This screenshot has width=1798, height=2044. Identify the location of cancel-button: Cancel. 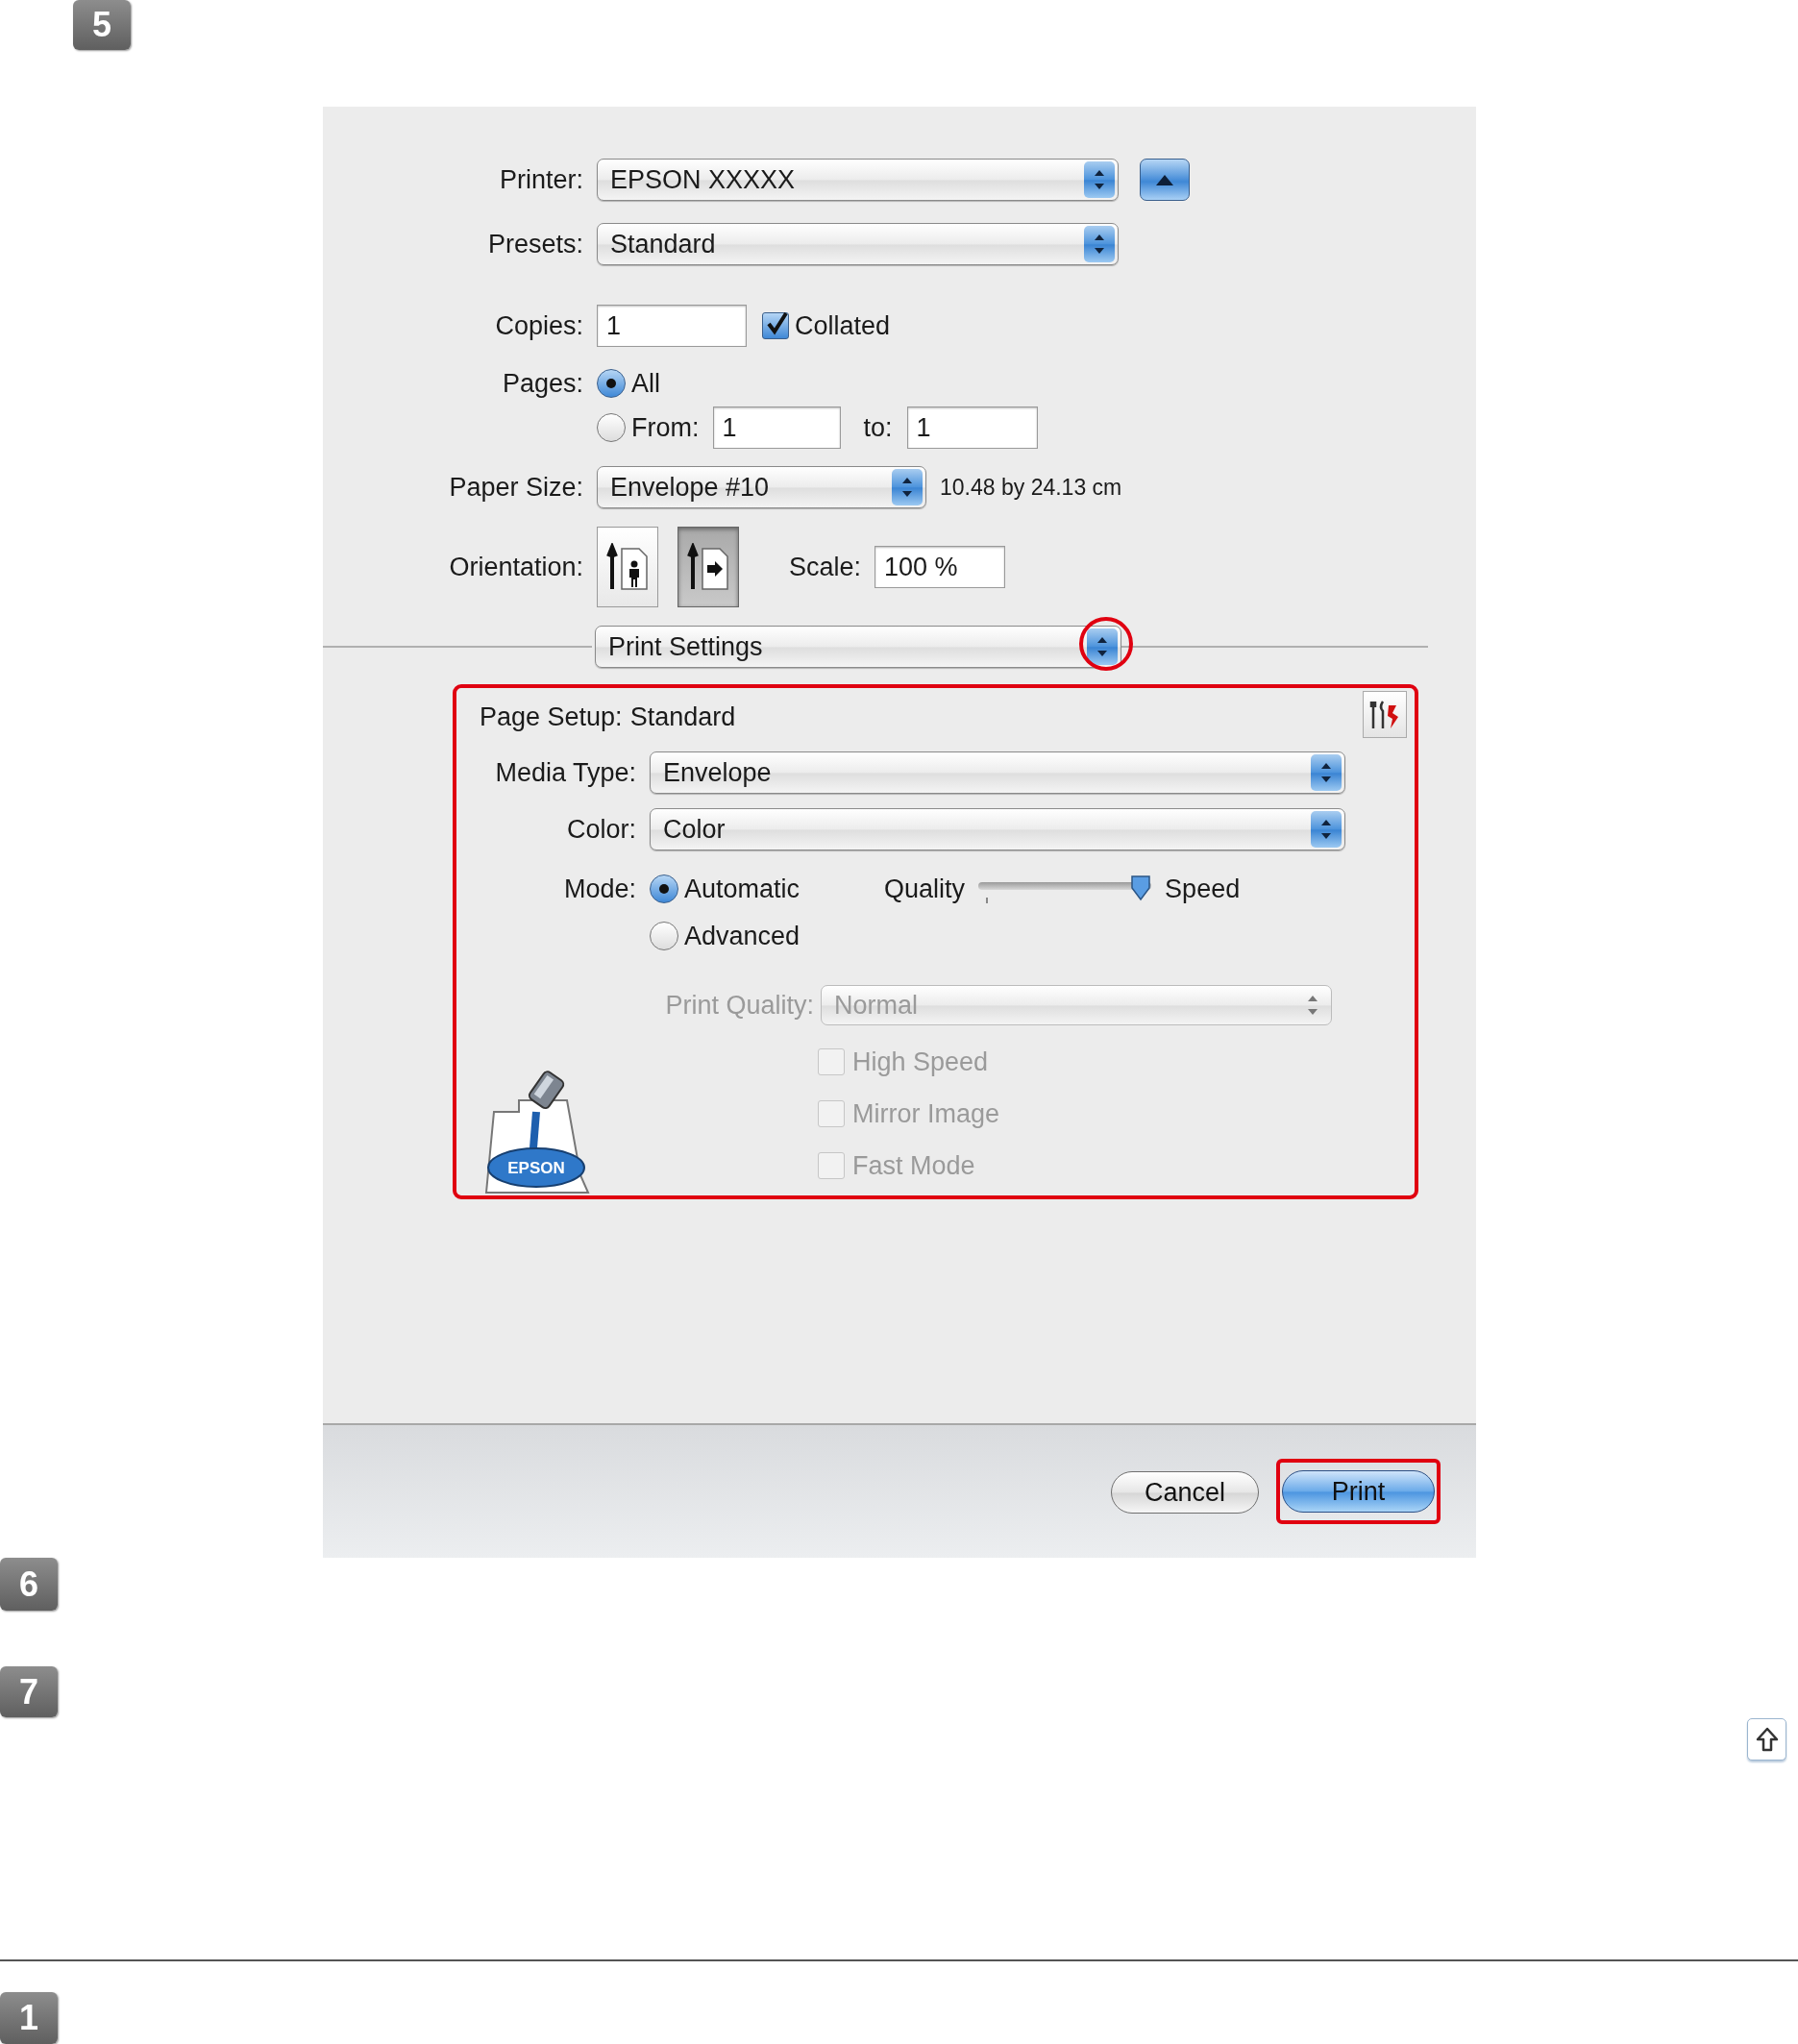
(1185, 1492).